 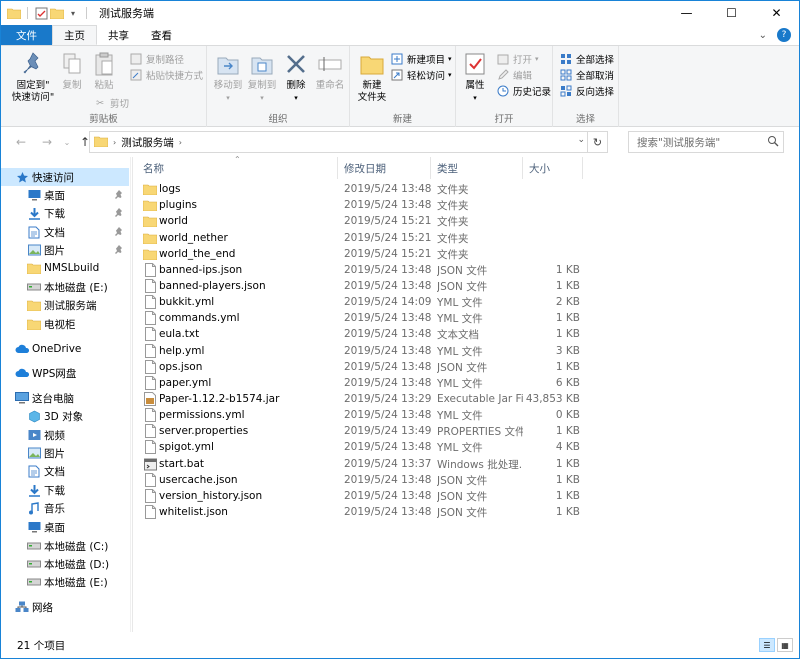 What do you see at coordinates (156, 59) in the screenshot?
I see `copy-path-button: 复制路径` at bounding box center [156, 59].